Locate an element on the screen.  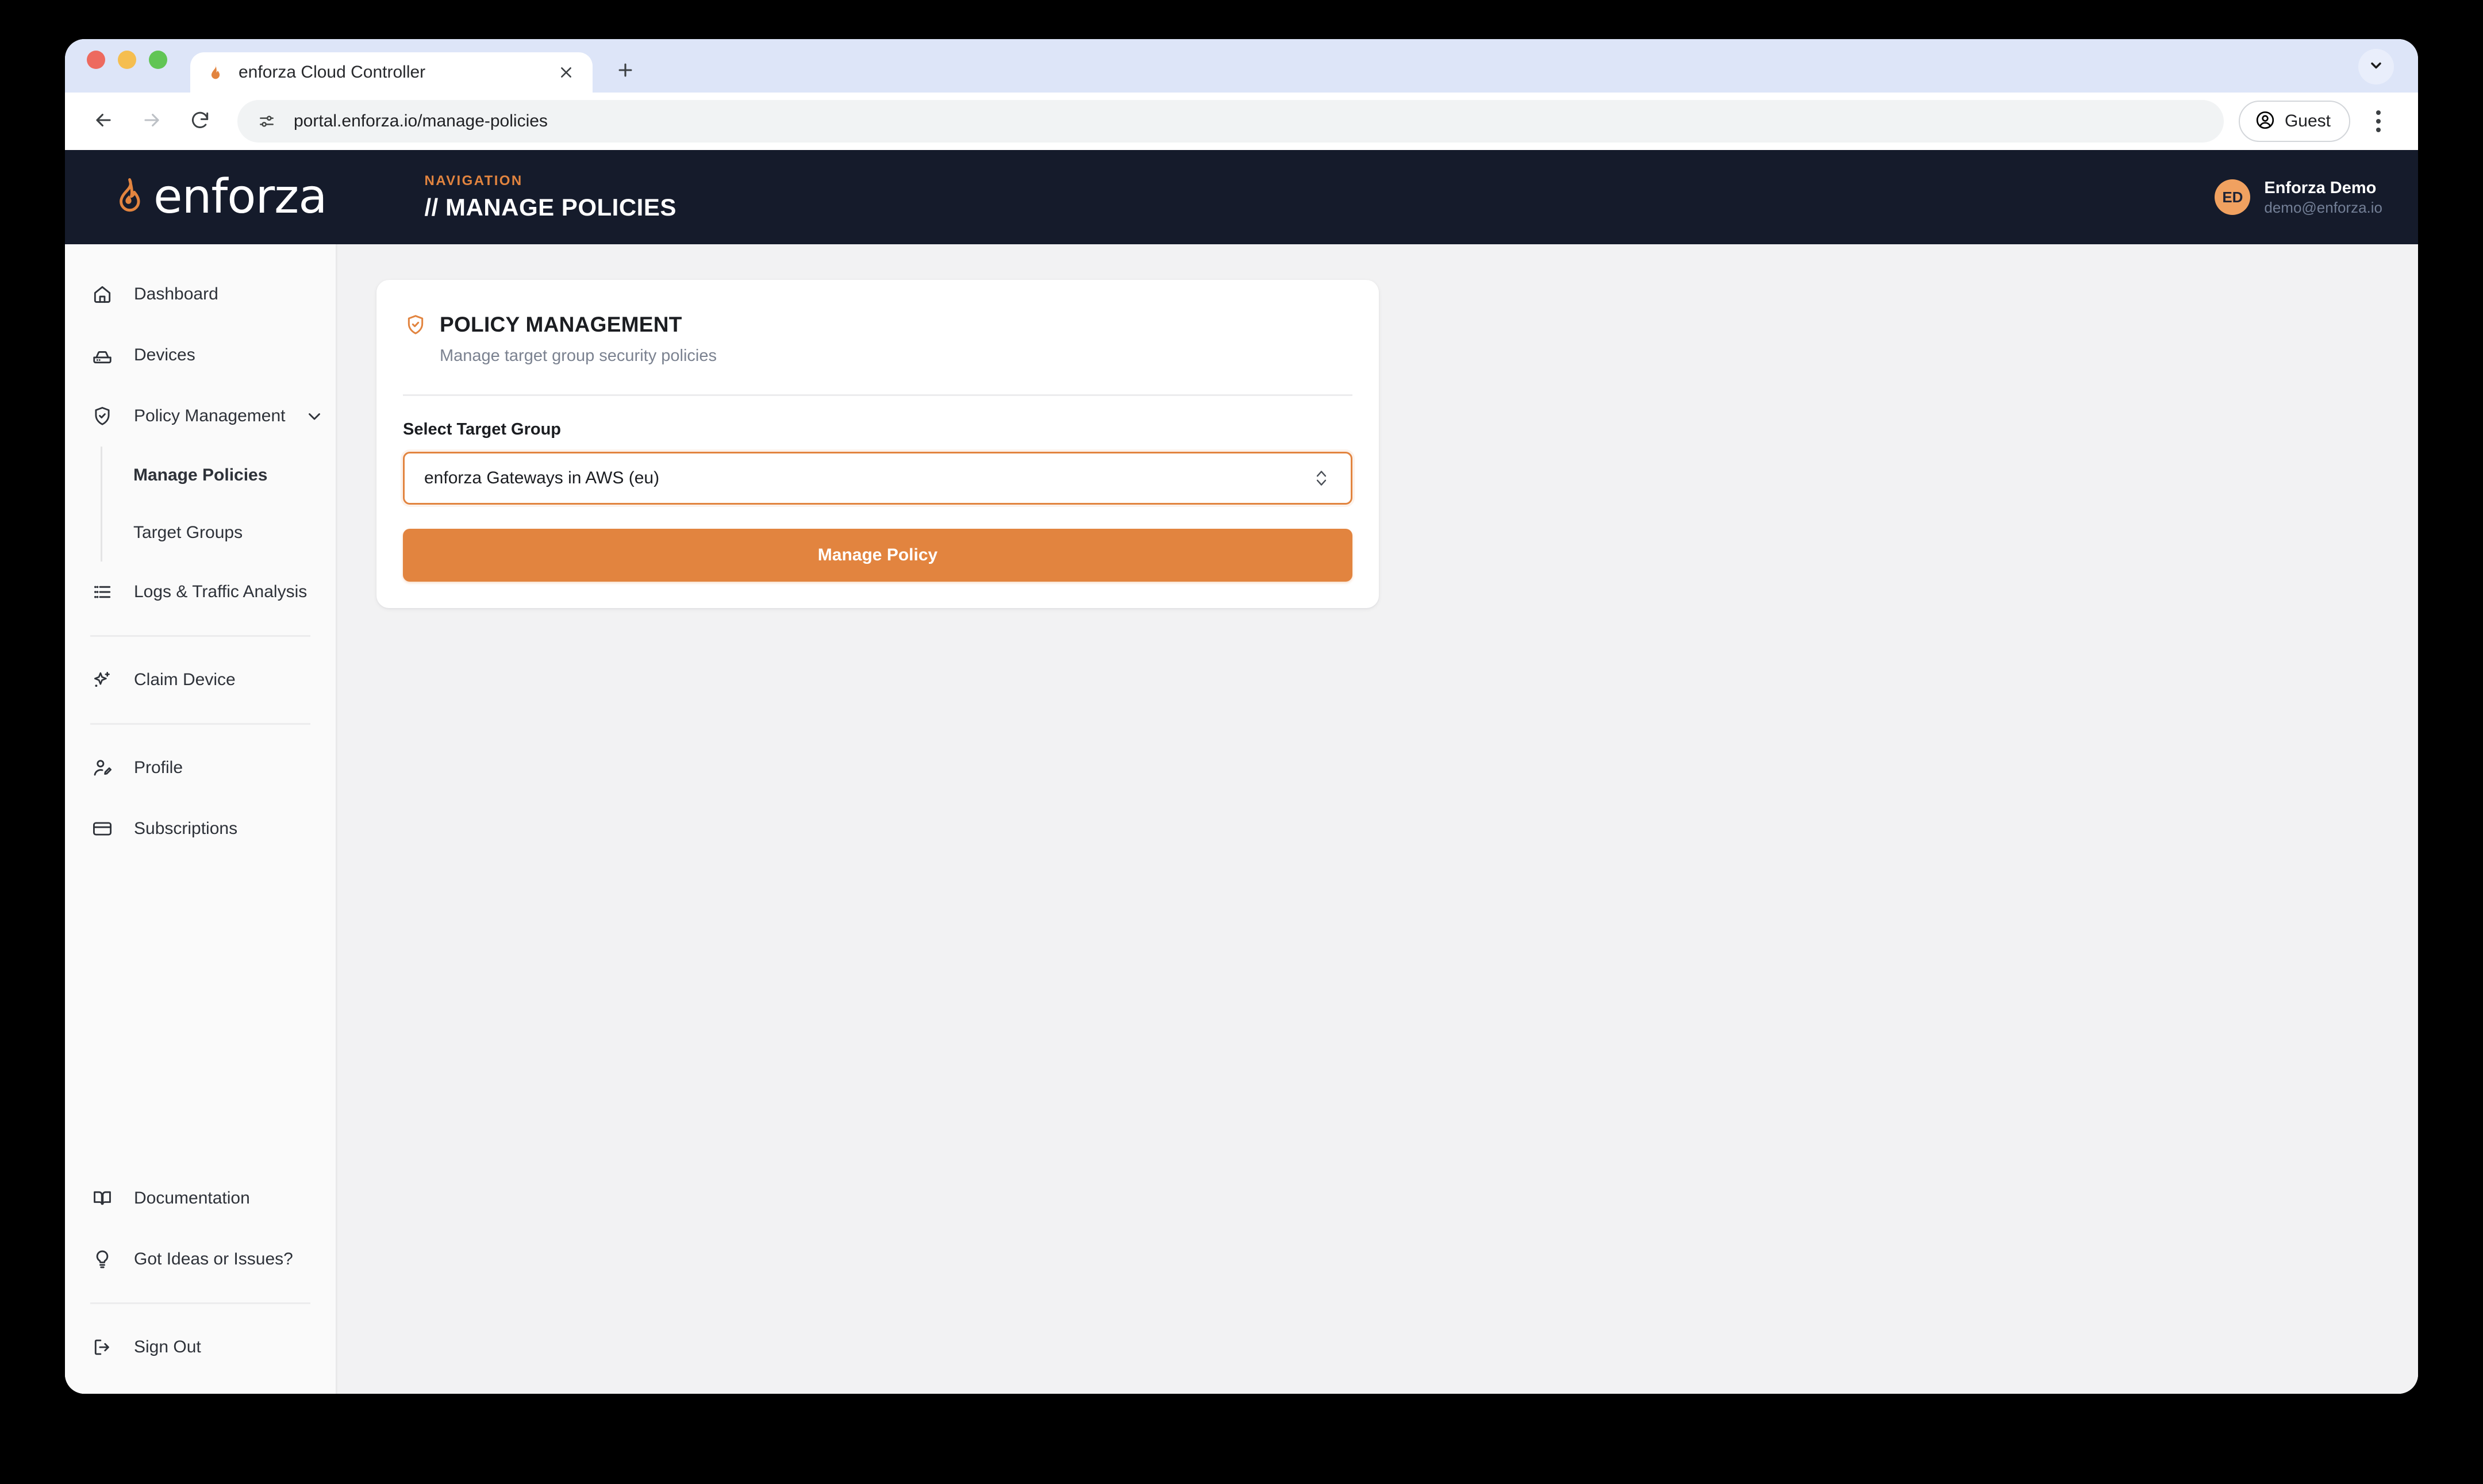
forward-button is located at coordinates (151, 121).